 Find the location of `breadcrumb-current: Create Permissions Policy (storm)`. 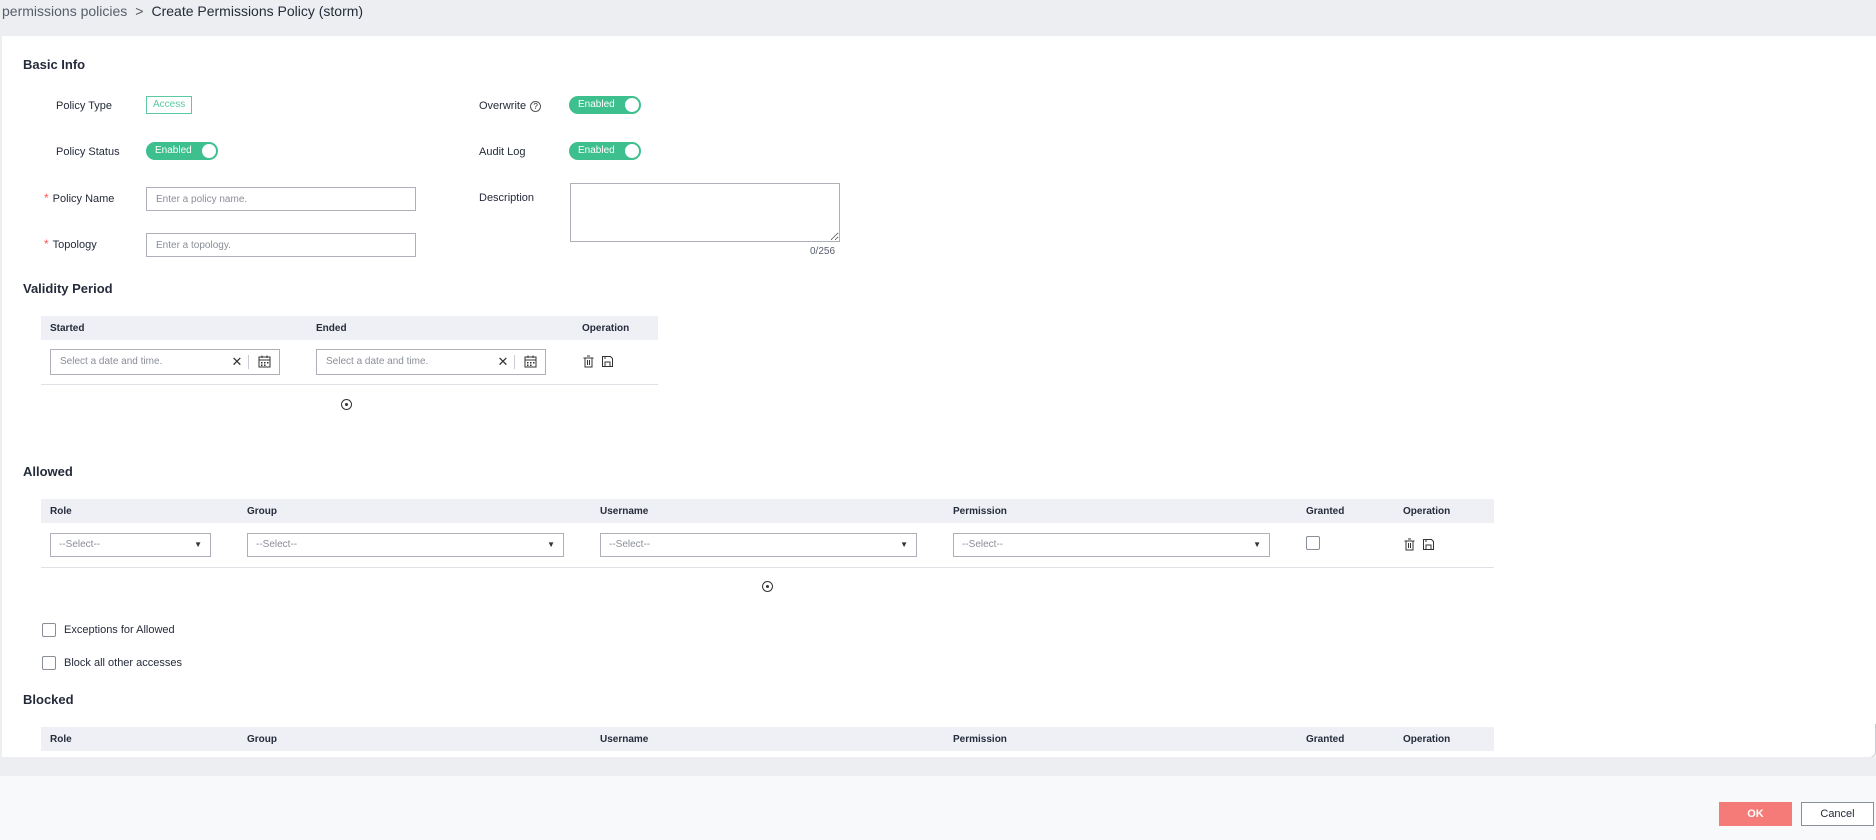

breadcrumb-current: Create Permissions Policy (storm) is located at coordinates (257, 11).